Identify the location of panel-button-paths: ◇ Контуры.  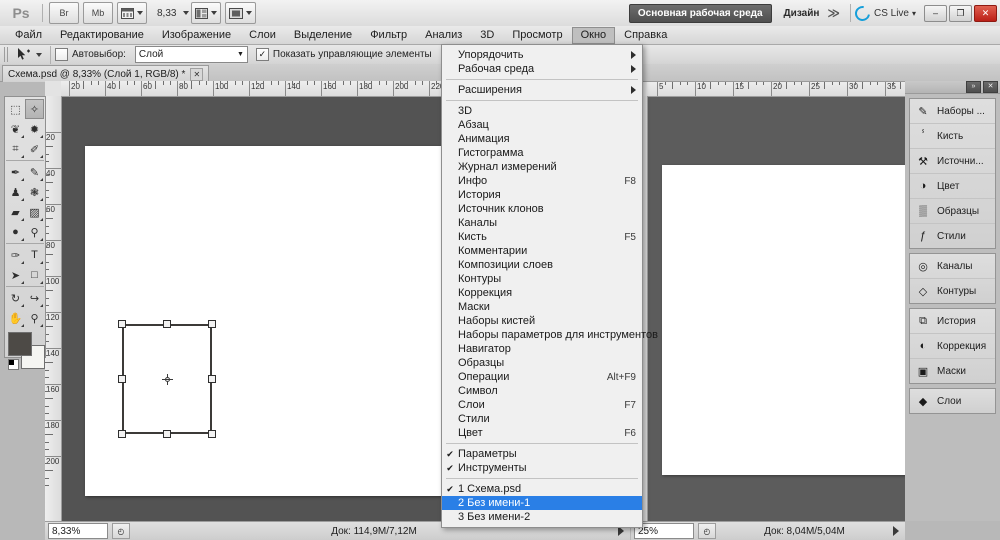
(952, 291).